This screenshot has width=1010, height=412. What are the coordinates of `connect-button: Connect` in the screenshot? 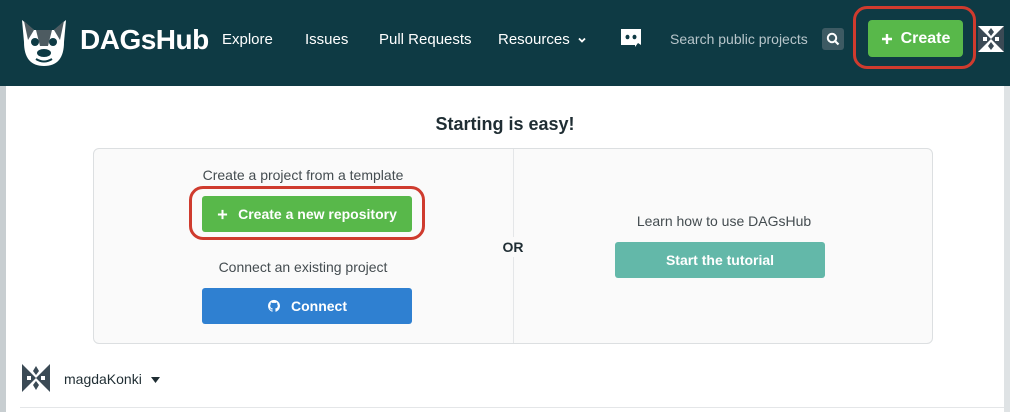 It's located at (307, 306).